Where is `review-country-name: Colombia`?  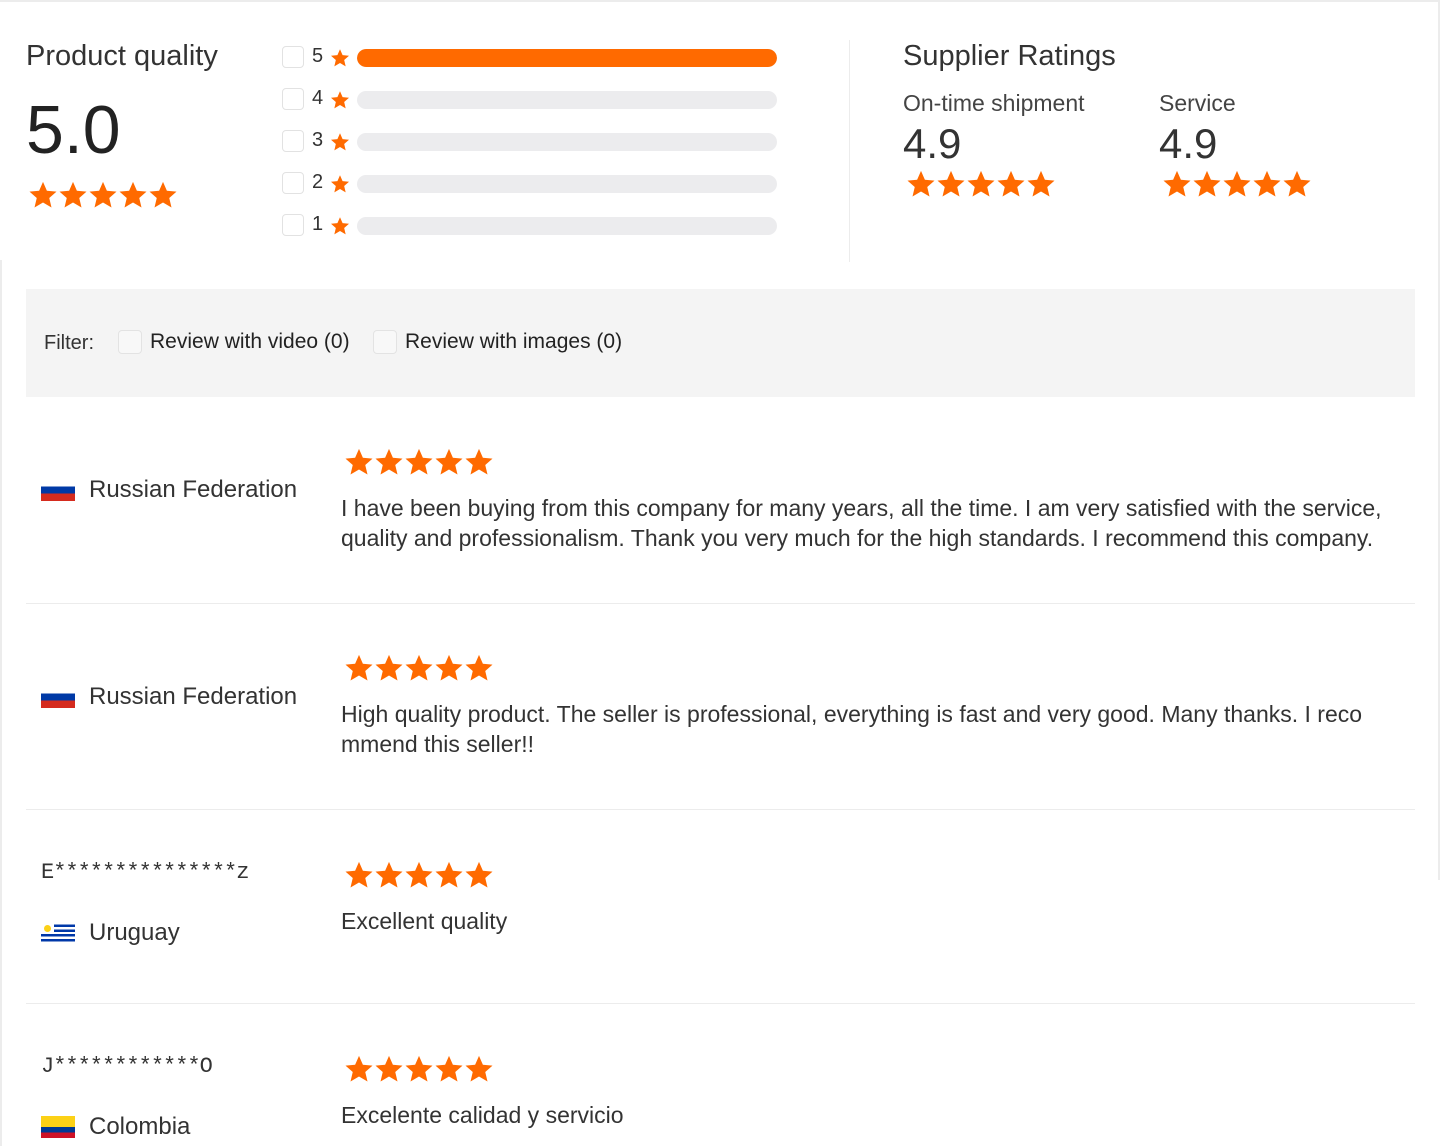 review-country-name: Colombia is located at coordinates (140, 1126).